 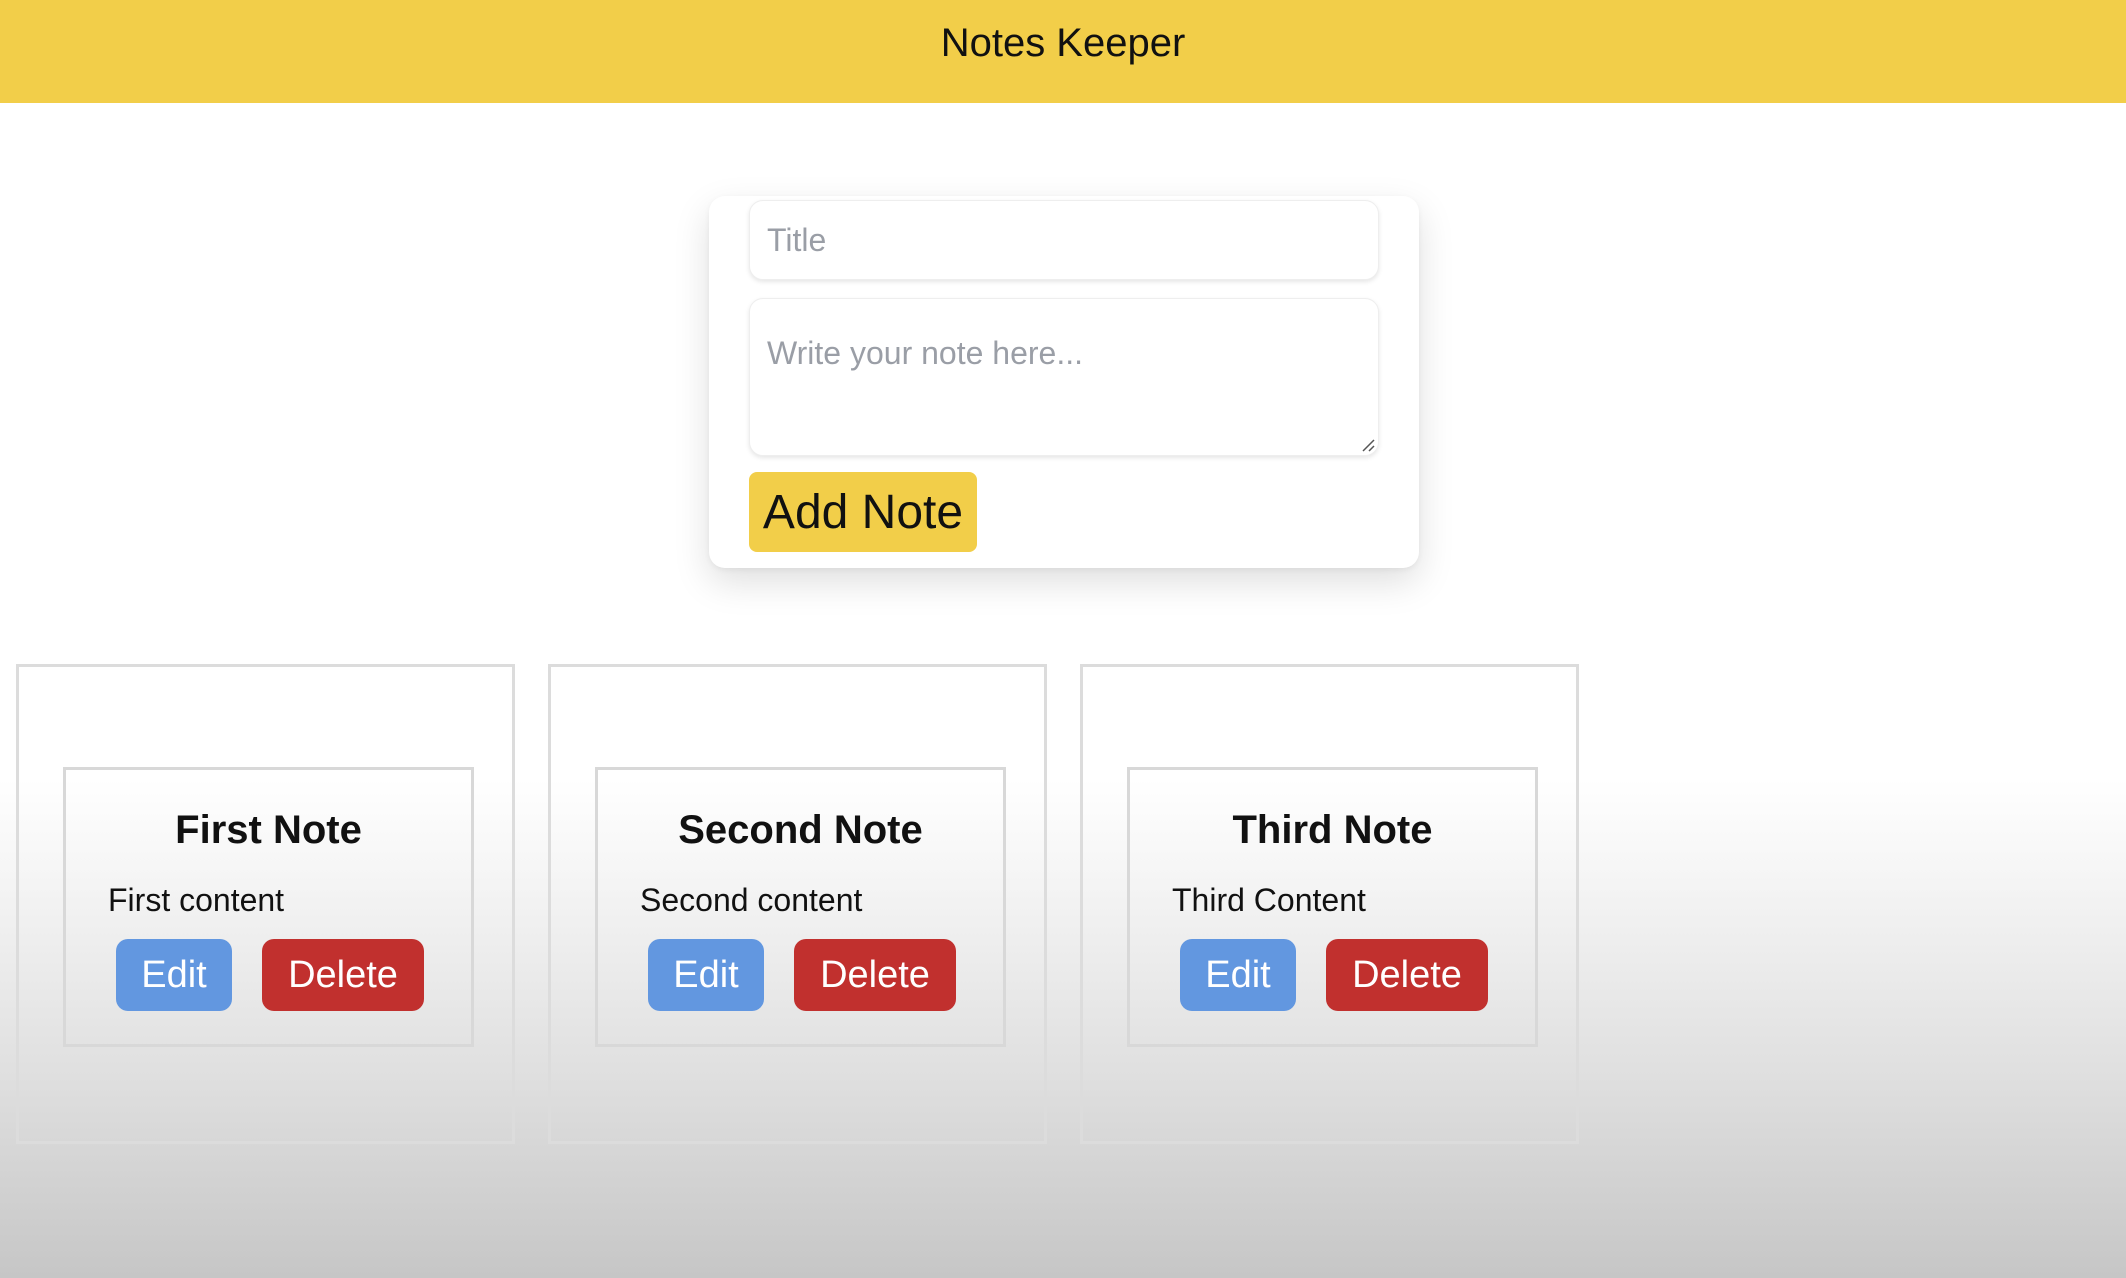 I want to click on add-note-button: Add Note, so click(x=863, y=512).